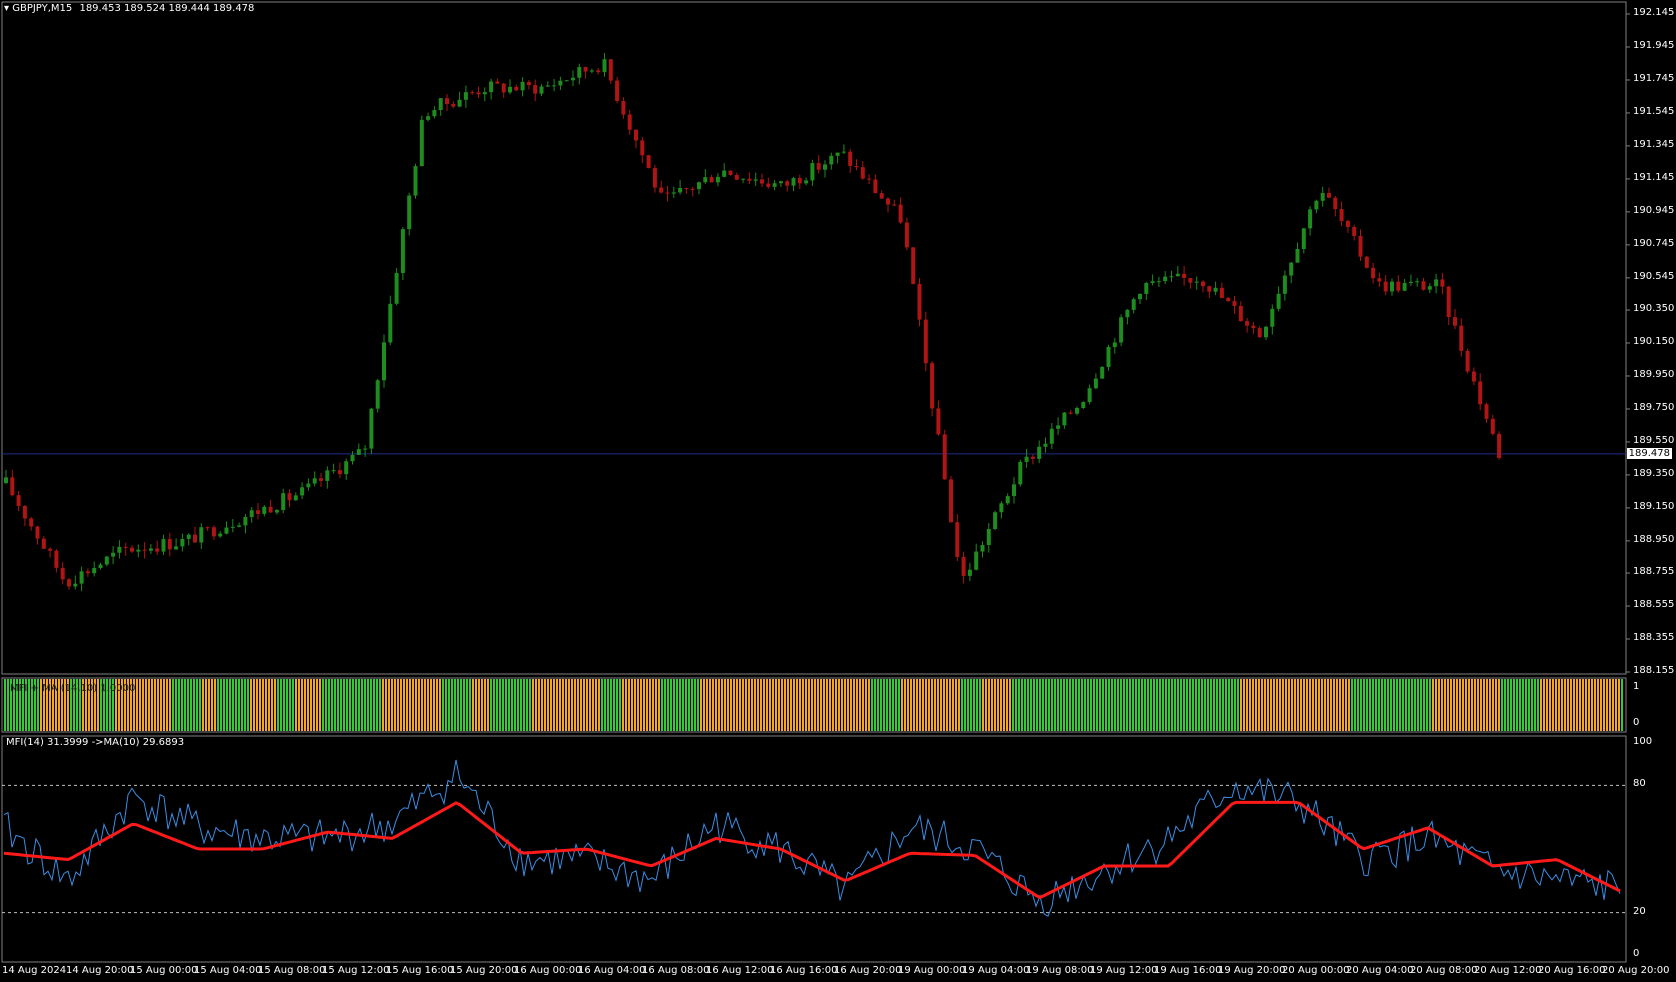 This screenshot has height=982, width=1676. What do you see at coordinates (804, 970) in the screenshot?
I see `time-tick-label: 16 Aug 16:00` at bounding box center [804, 970].